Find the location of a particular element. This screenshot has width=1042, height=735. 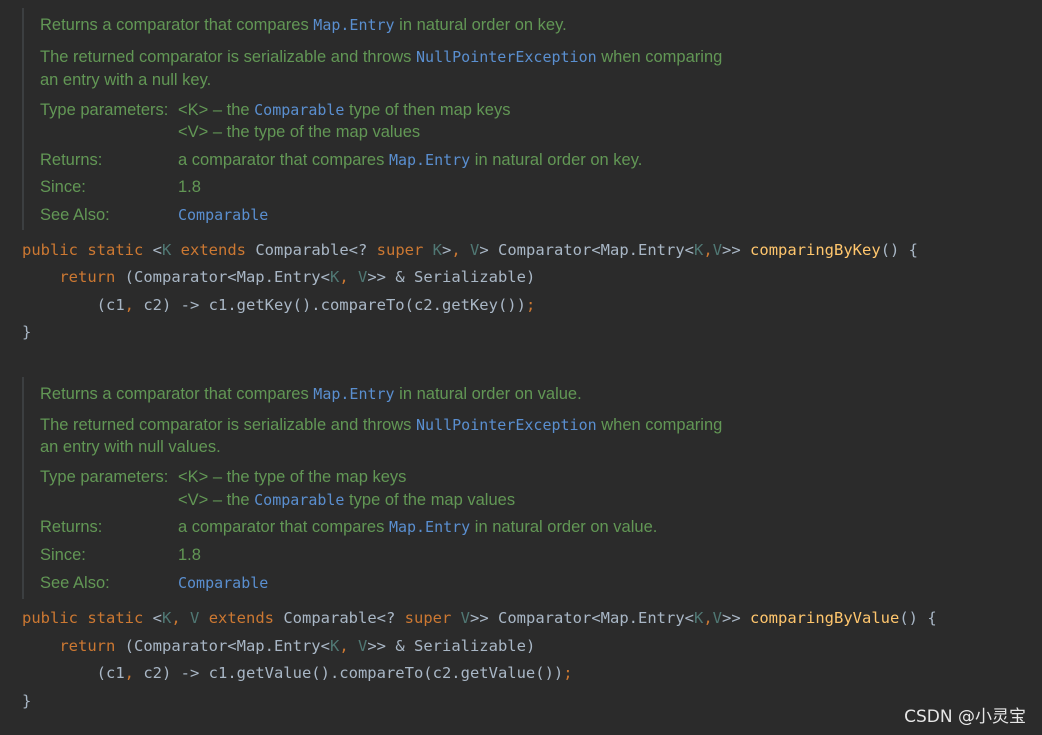

doc-description-cont: an entry with a null key. is located at coordinates (126, 80).